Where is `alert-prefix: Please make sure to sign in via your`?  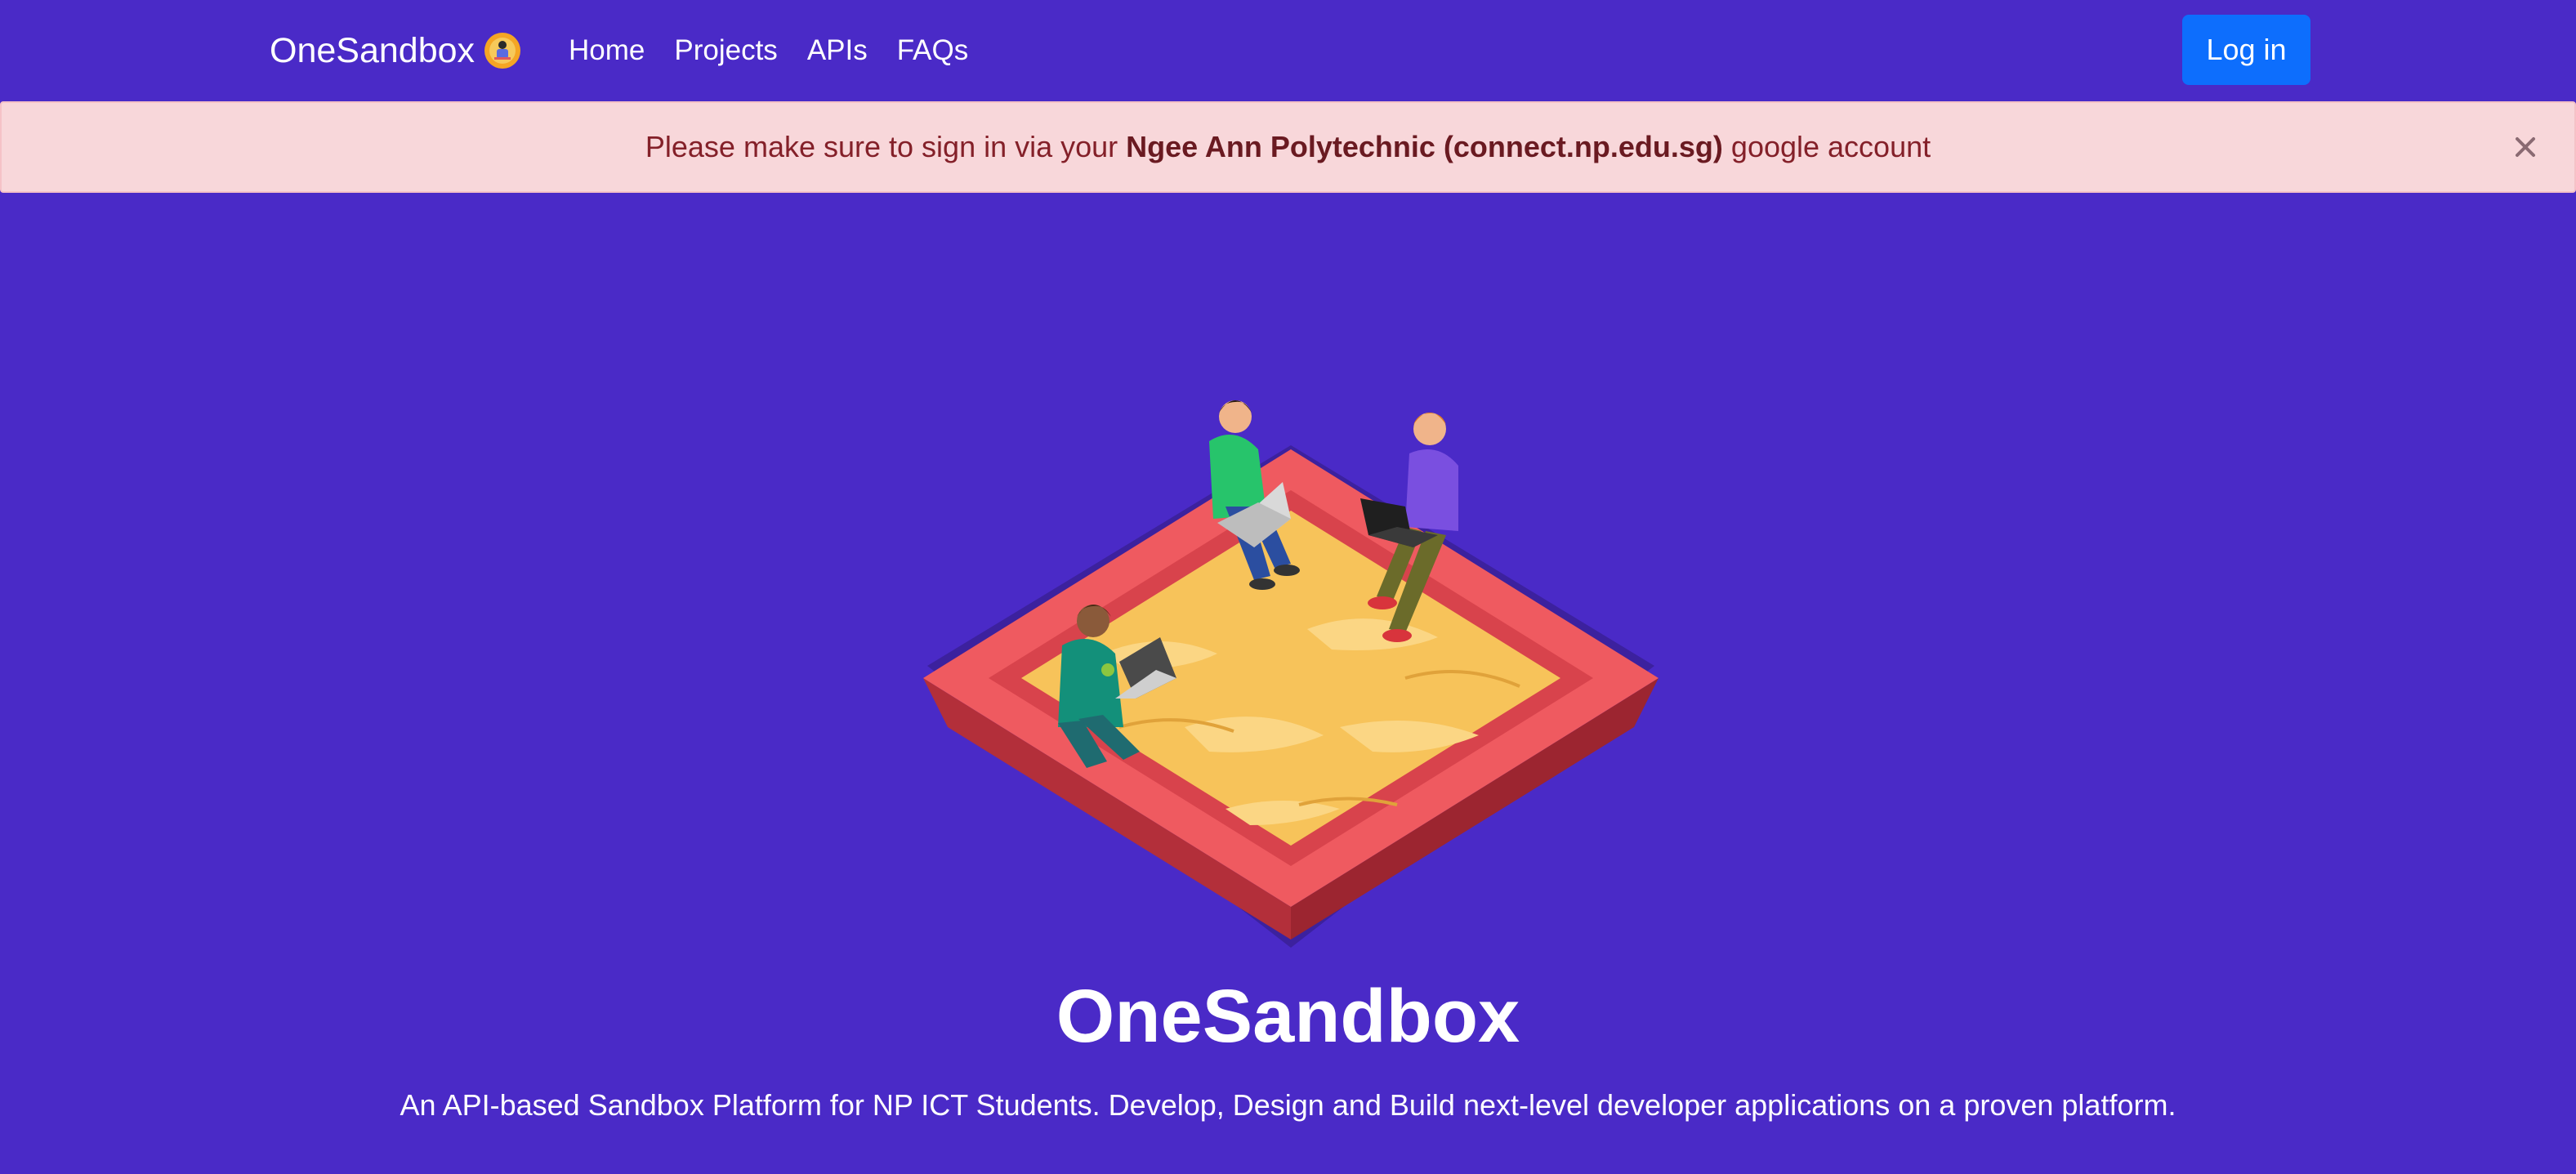 alert-prefix: Please make sure to sign in via your is located at coordinates (886, 146).